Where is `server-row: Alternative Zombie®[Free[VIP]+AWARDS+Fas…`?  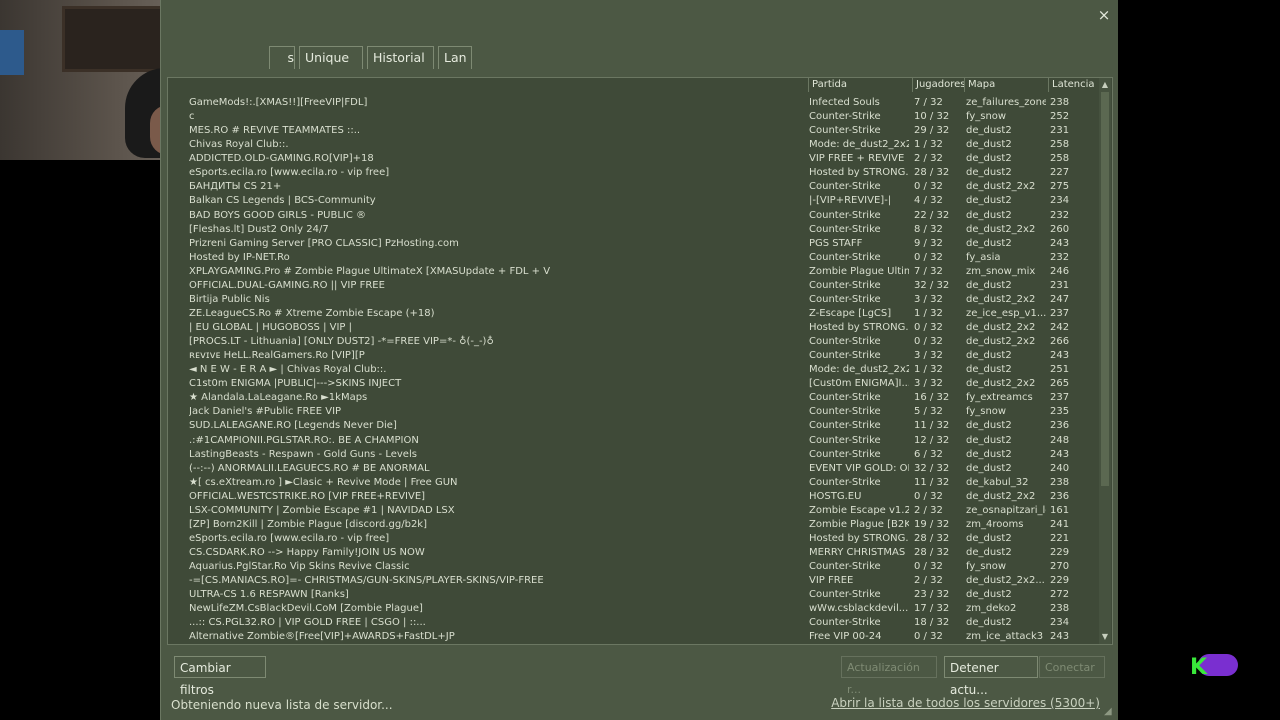
server-row: Alternative Zombie®[Free[VIP]+AWARDS+Fas… is located at coordinates (635, 637).